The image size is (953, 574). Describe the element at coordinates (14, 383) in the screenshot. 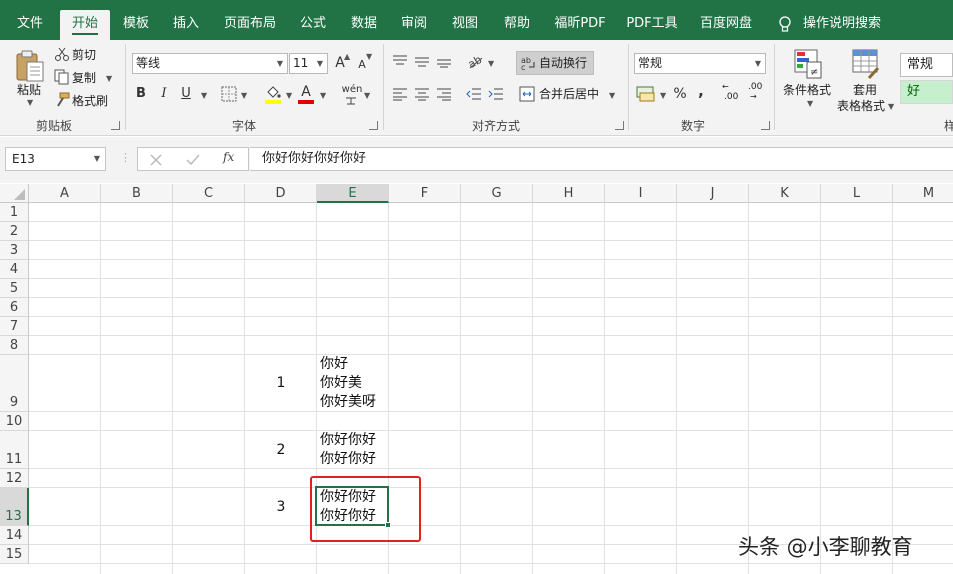

I see `row-header-9: 9` at that location.